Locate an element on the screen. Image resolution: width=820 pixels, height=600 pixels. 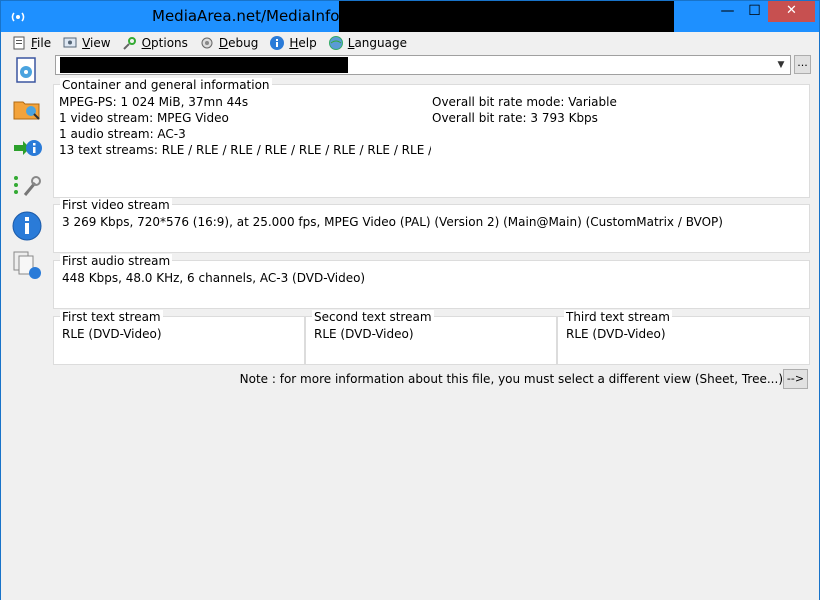
tool-export is located at coordinates (27, 149).